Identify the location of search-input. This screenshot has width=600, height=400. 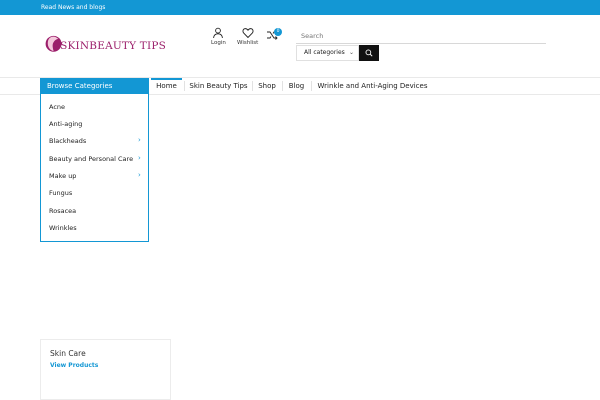
(421, 36).